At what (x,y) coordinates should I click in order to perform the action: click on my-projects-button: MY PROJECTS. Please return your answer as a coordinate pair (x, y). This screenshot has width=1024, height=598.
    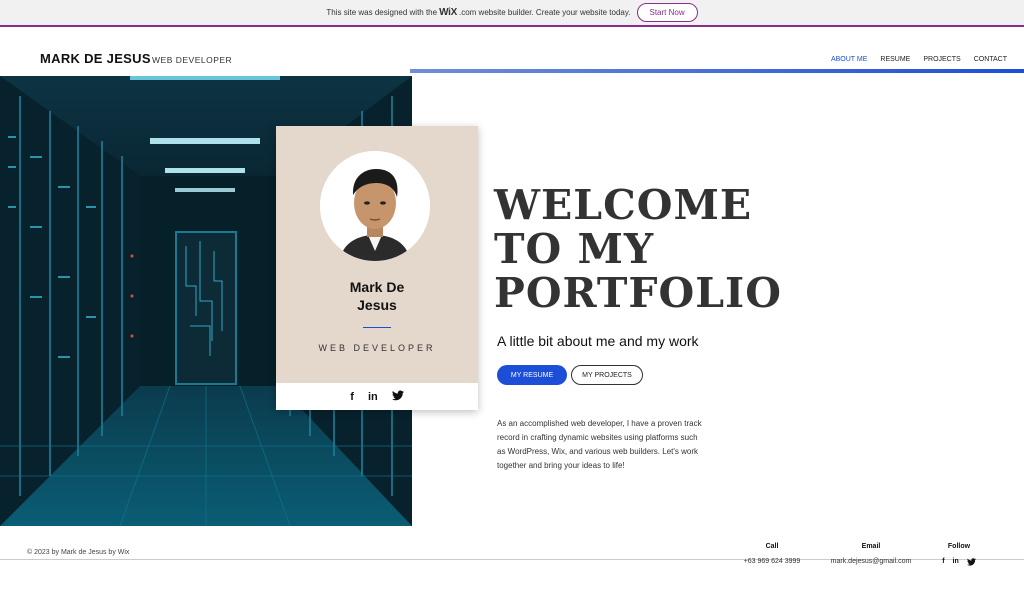
    Looking at the image, I should click on (607, 375).